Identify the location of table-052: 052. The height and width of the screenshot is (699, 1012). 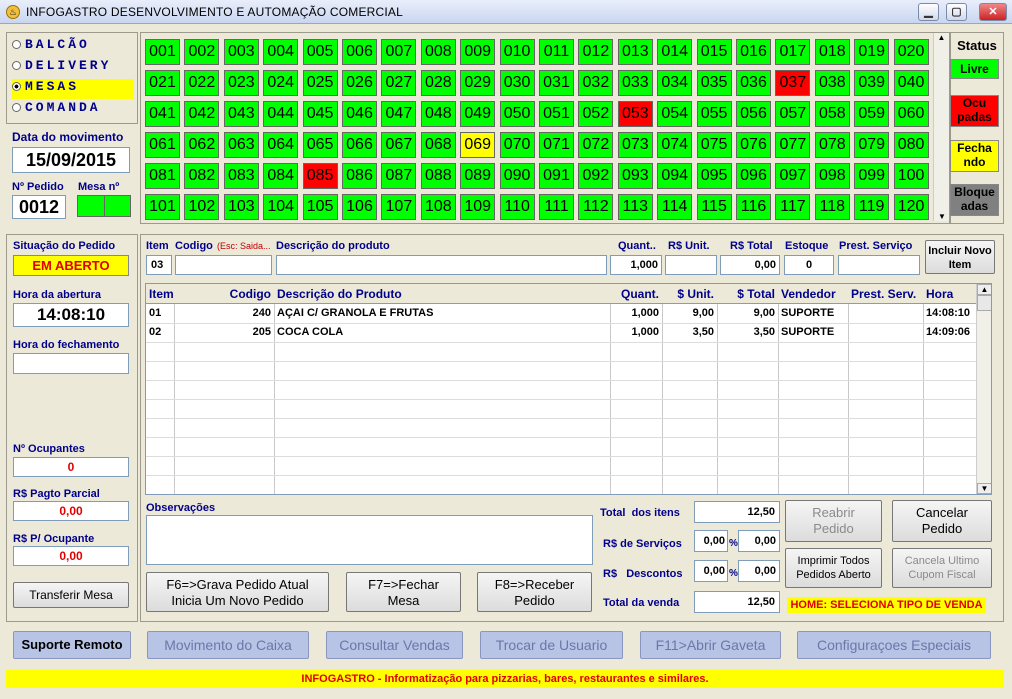
(596, 114).